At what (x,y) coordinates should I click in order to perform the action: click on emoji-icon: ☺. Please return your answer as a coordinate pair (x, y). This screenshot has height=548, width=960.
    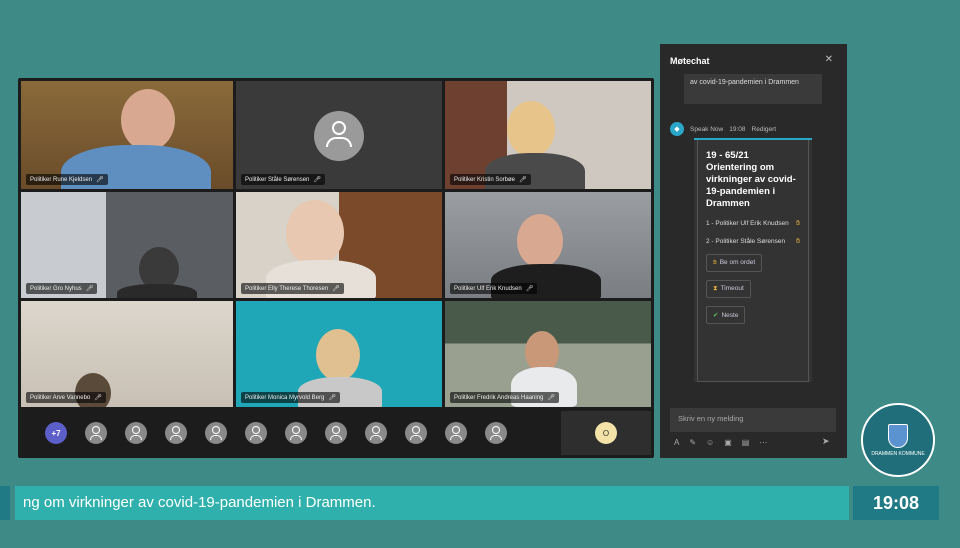
    Looking at the image, I should click on (710, 442).